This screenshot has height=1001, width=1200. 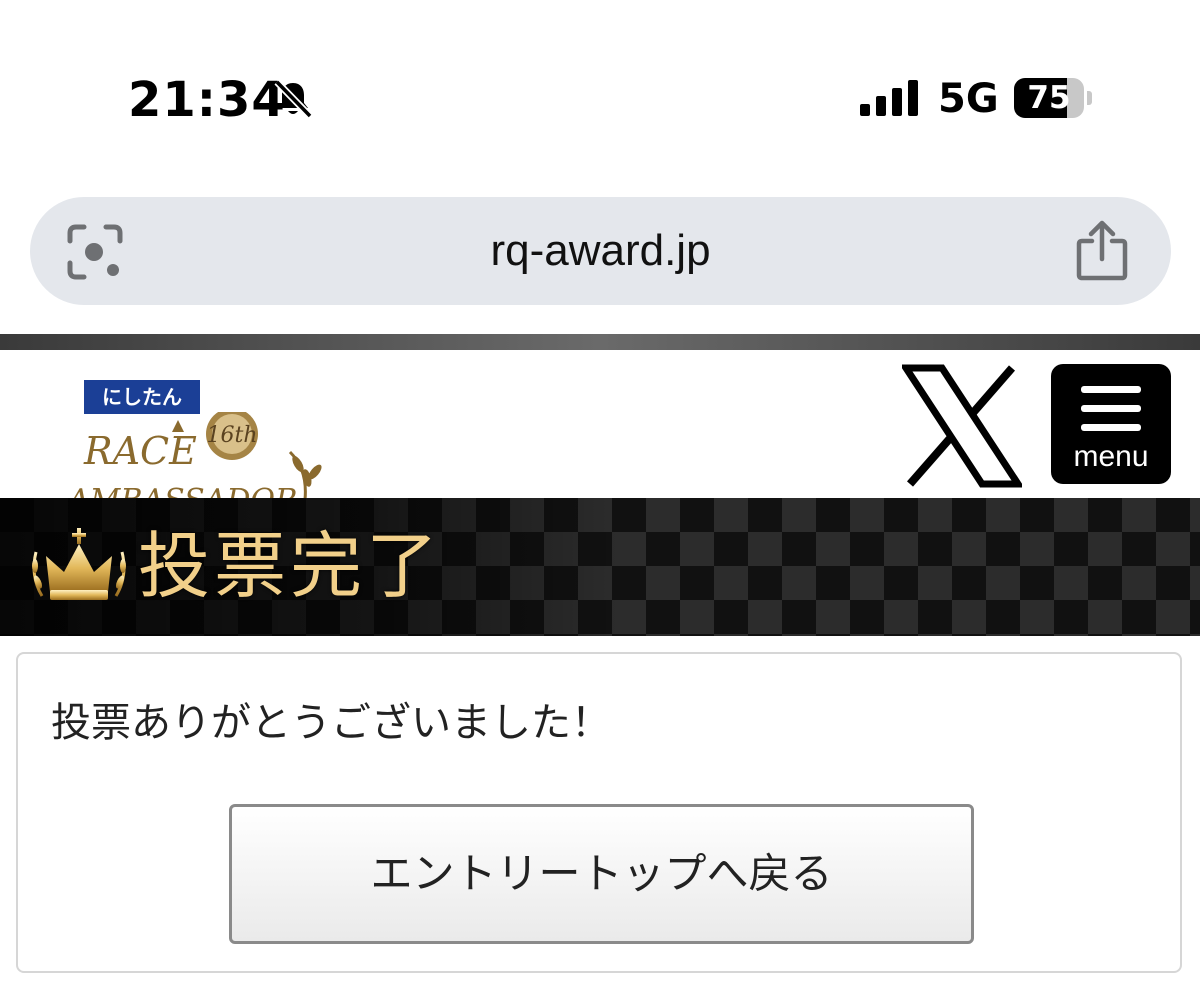 What do you see at coordinates (331, 723) in the screenshot?
I see `thank-you-message: 投票ありがとうございました！` at bounding box center [331, 723].